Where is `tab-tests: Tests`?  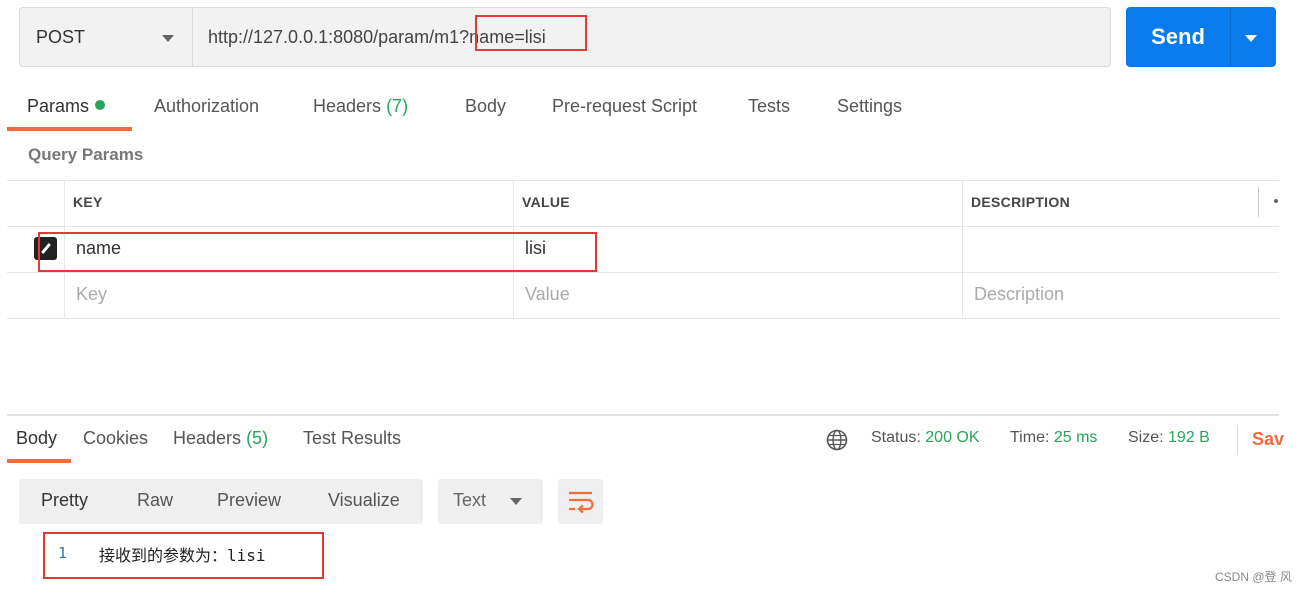 tab-tests: Tests is located at coordinates (769, 106).